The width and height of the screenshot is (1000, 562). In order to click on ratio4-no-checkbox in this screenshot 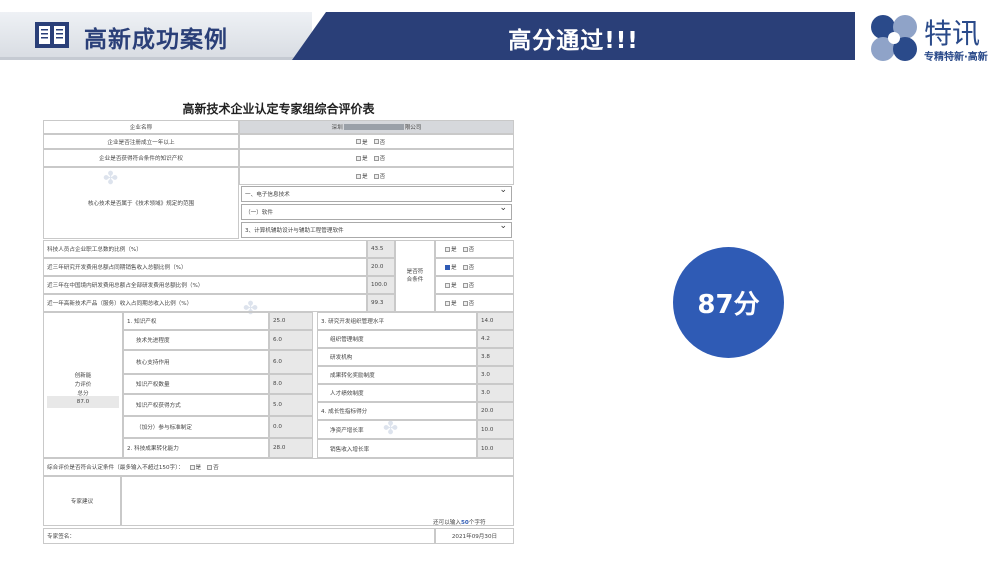, I will do `click(465, 303)`.